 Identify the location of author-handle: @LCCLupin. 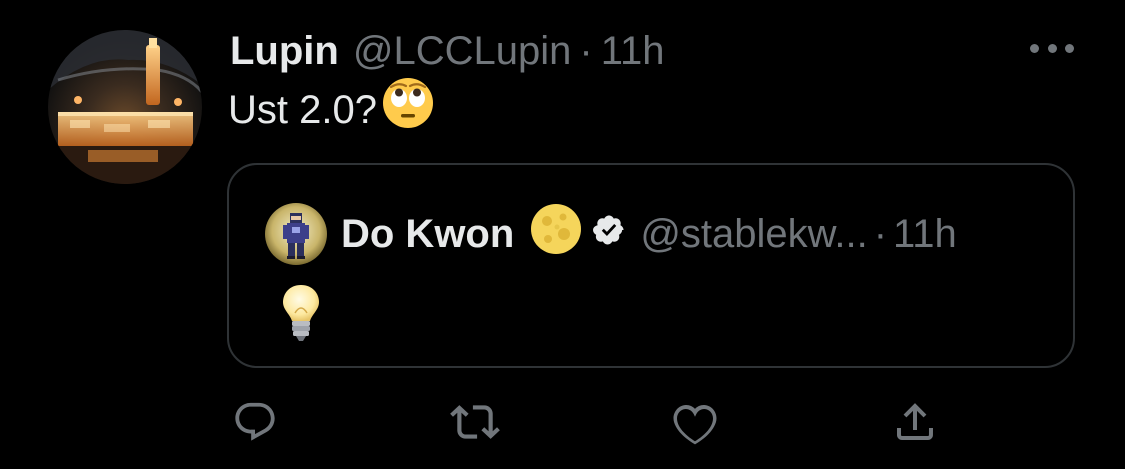
(462, 51).